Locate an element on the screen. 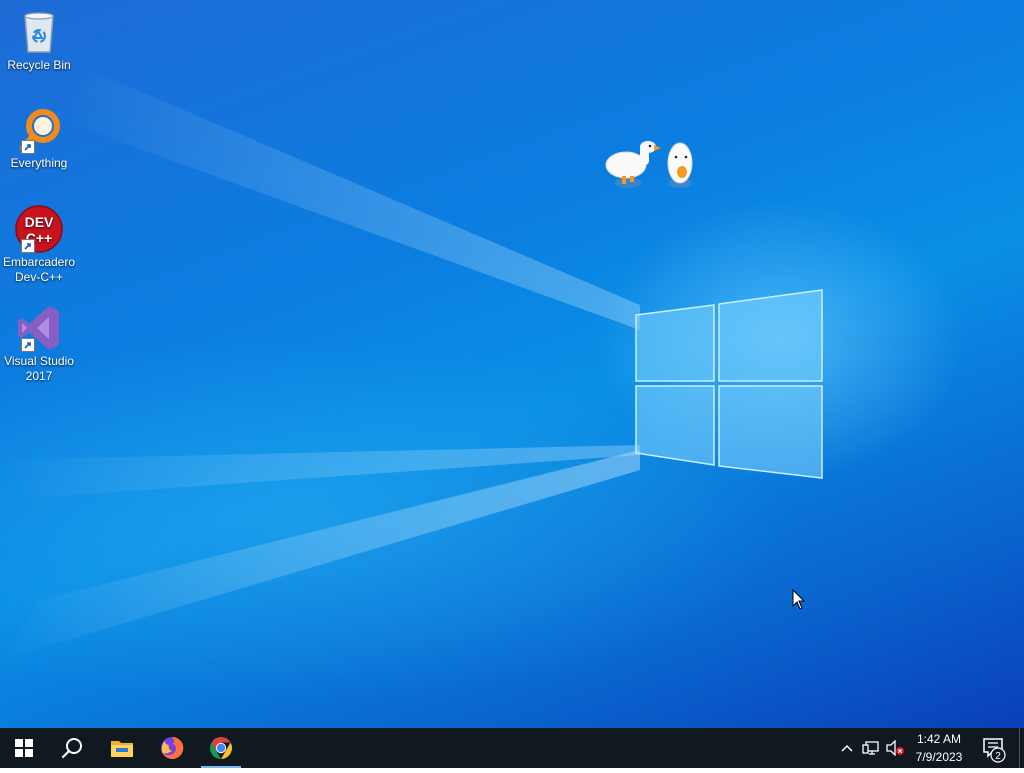 The width and height of the screenshot is (1024, 773). firefox-icon is located at coordinates (172, 747).